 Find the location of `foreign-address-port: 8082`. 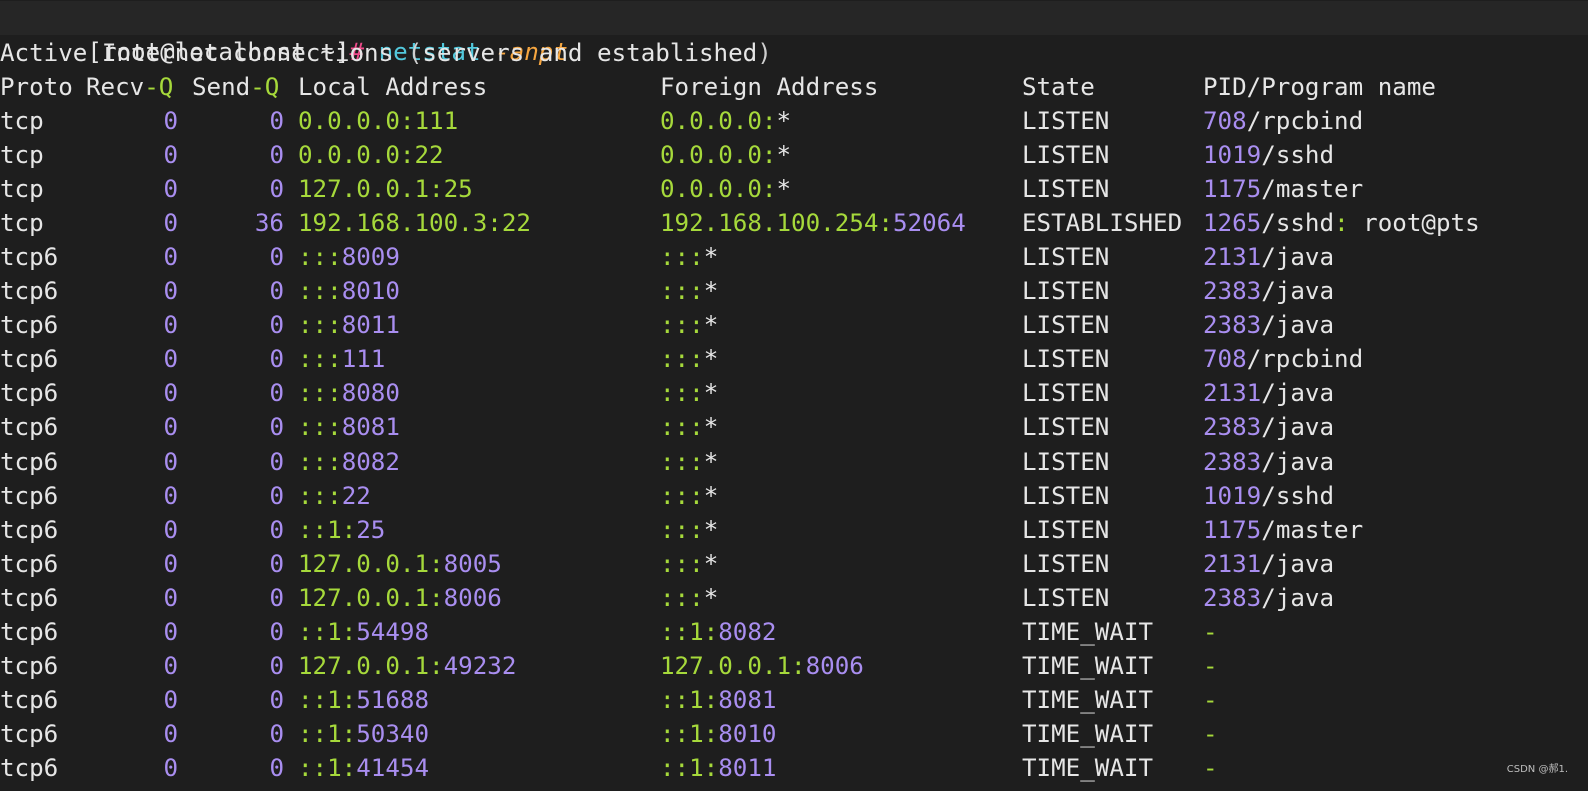

foreign-address-port: 8082 is located at coordinates (747, 631).